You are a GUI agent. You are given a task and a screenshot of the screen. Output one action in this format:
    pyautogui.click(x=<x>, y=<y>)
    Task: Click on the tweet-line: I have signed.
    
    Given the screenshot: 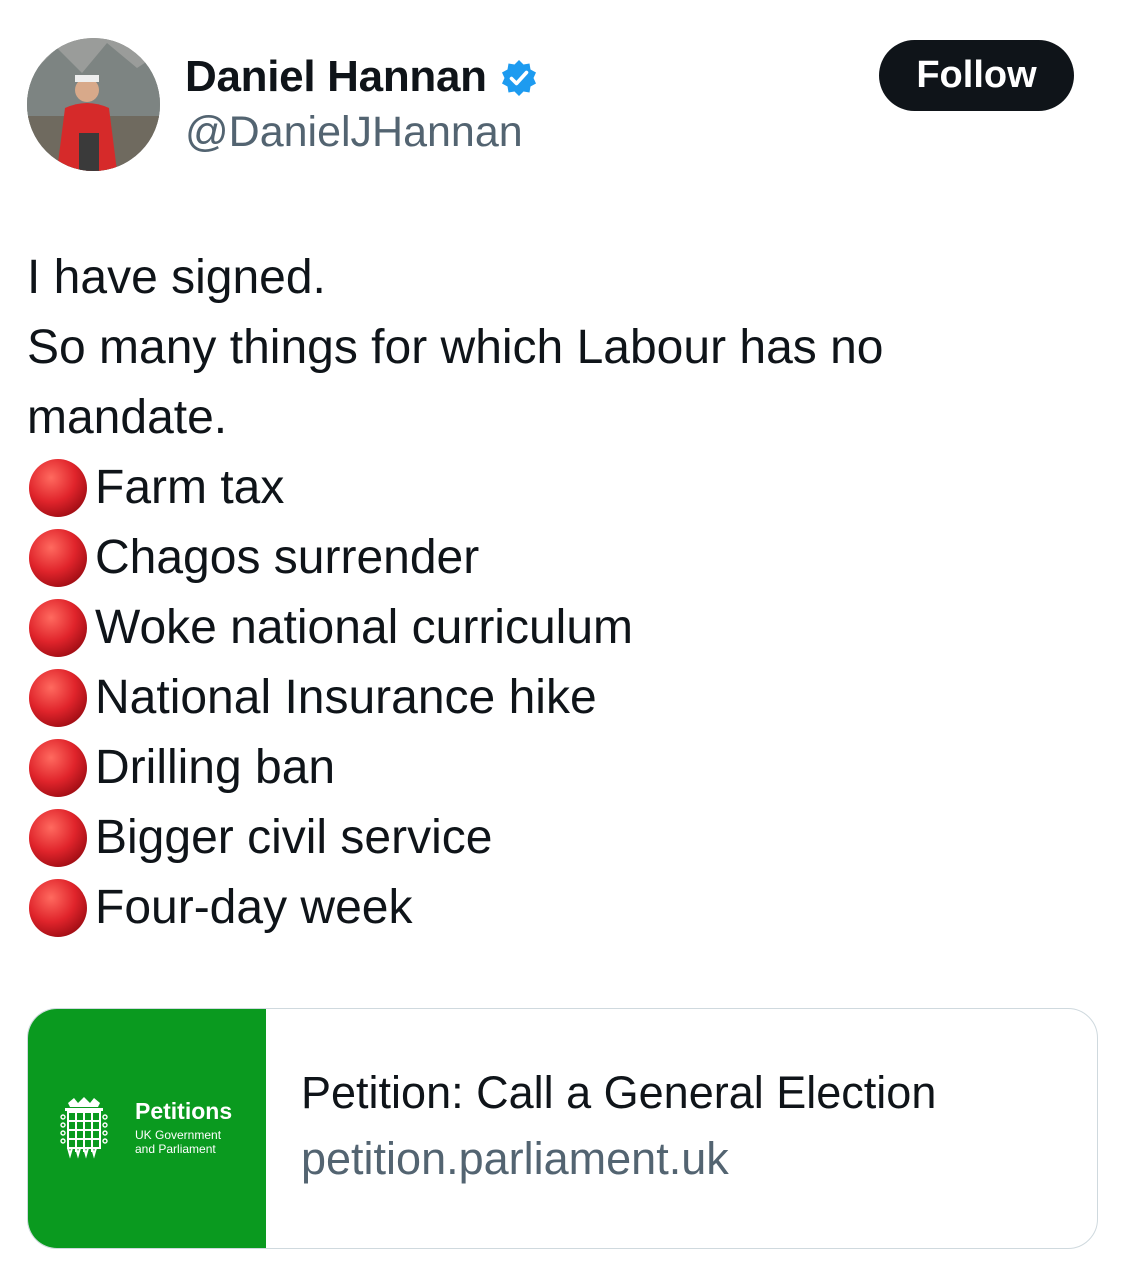 What is the action you would take?
    pyautogui.click(x=176, y=277)
    